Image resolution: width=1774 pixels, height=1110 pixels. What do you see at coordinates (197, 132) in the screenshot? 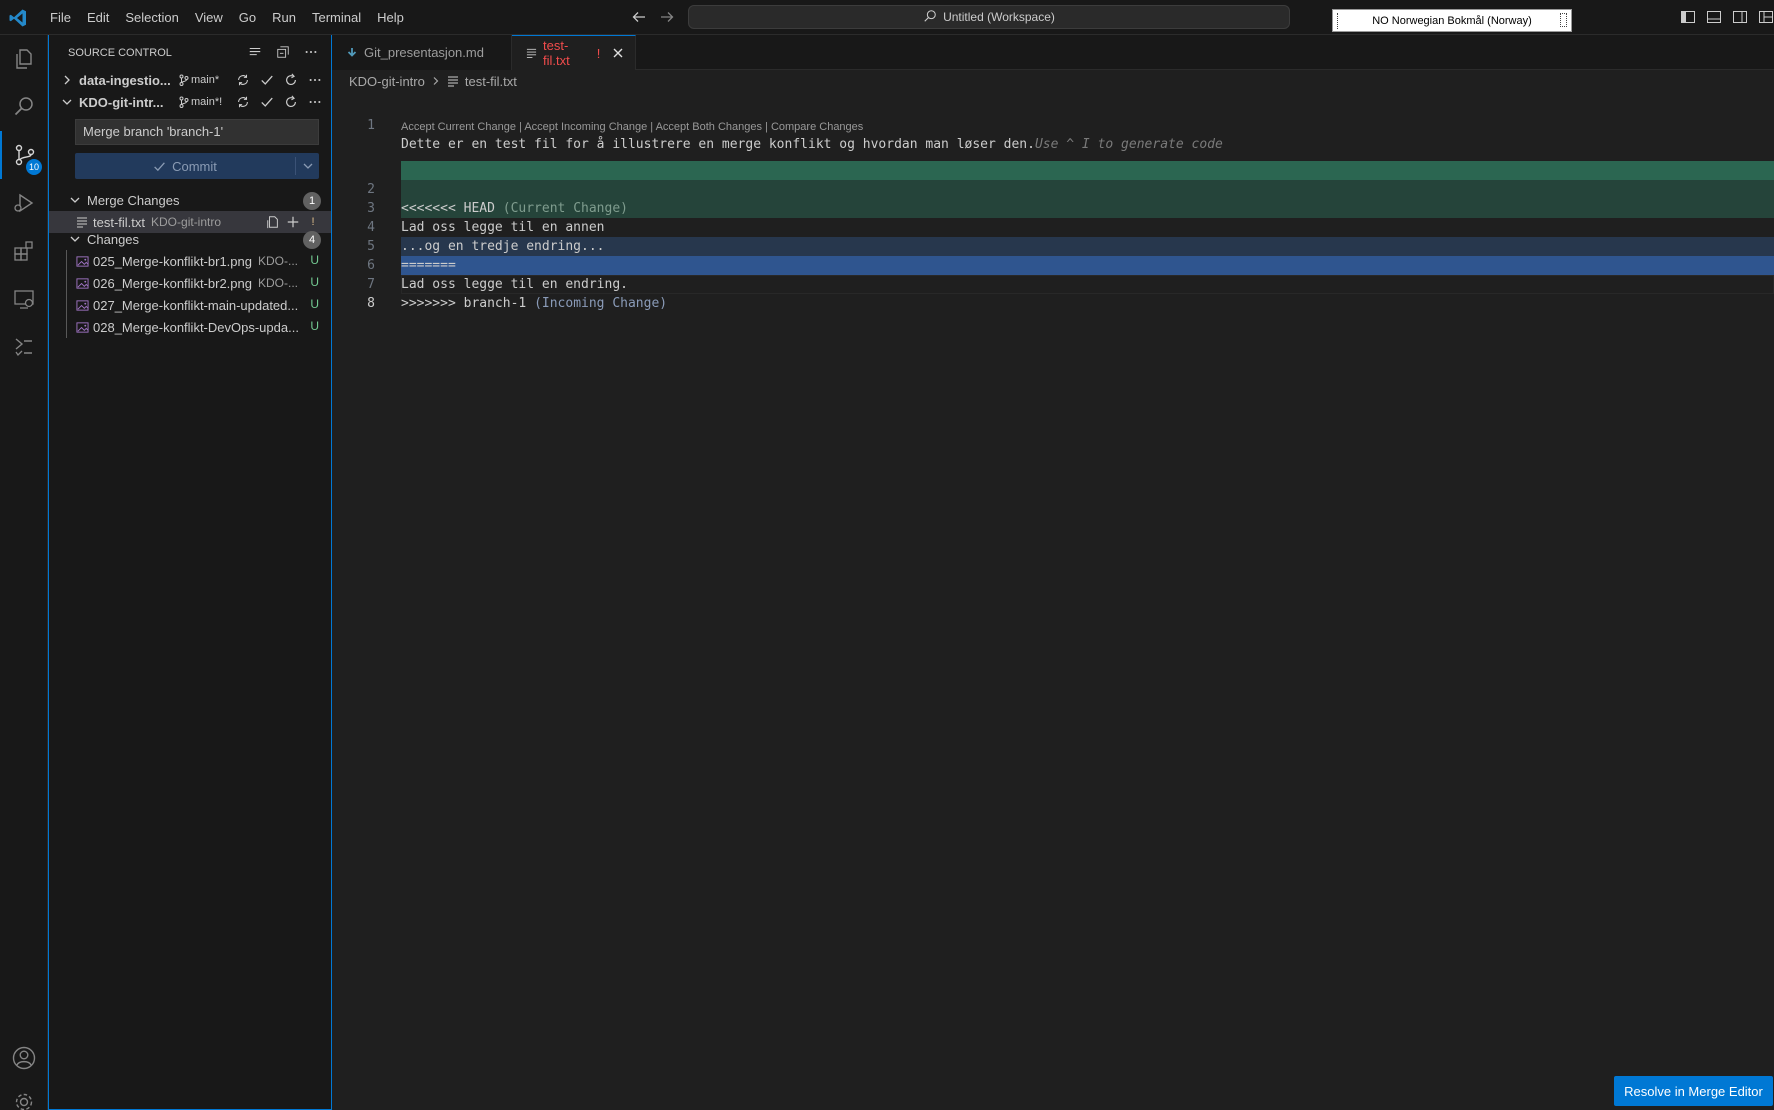
I see `commit-message-input: Merge branch 'branch-1'` at bounding box center [197, 132].